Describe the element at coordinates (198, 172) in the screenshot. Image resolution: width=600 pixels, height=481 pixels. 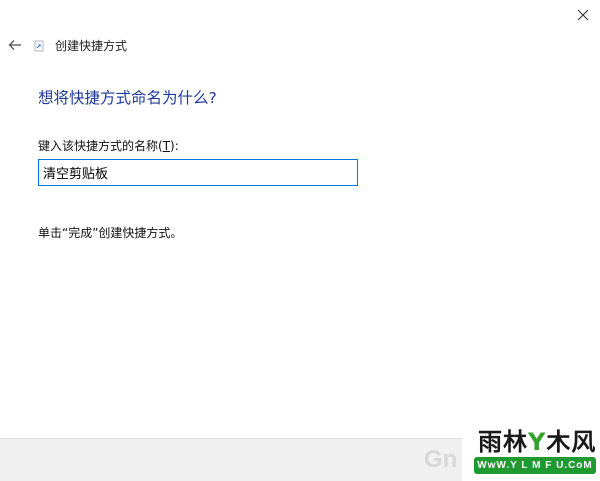
I see `shortcut-name-input` at that location.